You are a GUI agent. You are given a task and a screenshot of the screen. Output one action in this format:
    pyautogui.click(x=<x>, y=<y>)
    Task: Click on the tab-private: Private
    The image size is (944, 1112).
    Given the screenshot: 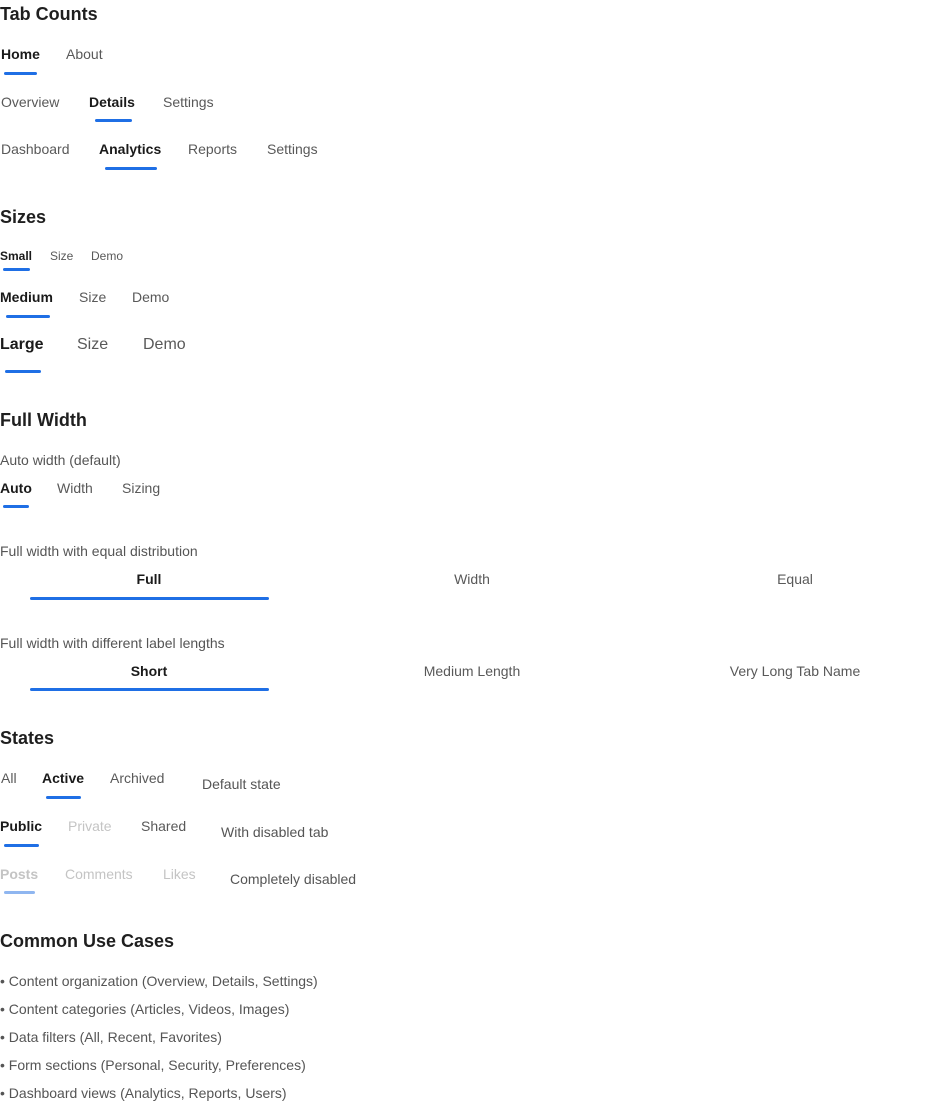 What is the action you would take?
    pyautogui.click(x=90, y=826)
    